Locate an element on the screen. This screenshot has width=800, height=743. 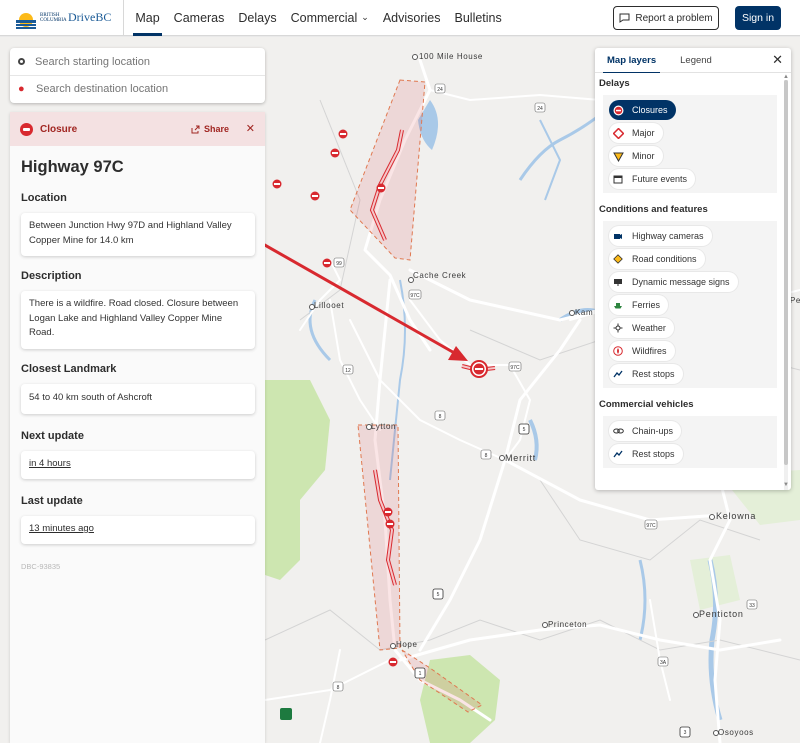
layer-closures: Closures is located at coordinates (642, 110).